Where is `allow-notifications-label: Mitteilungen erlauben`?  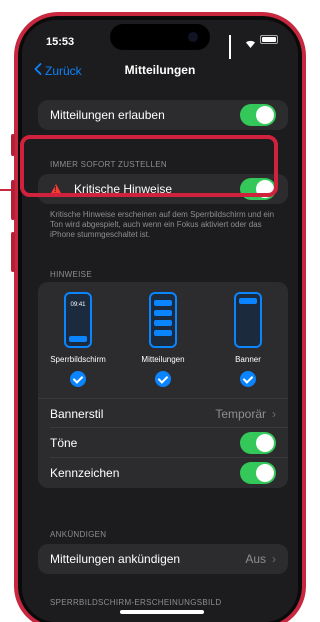
allow-notifications-label: Mitteilungen erlauben is located at coordinates (107, 115).